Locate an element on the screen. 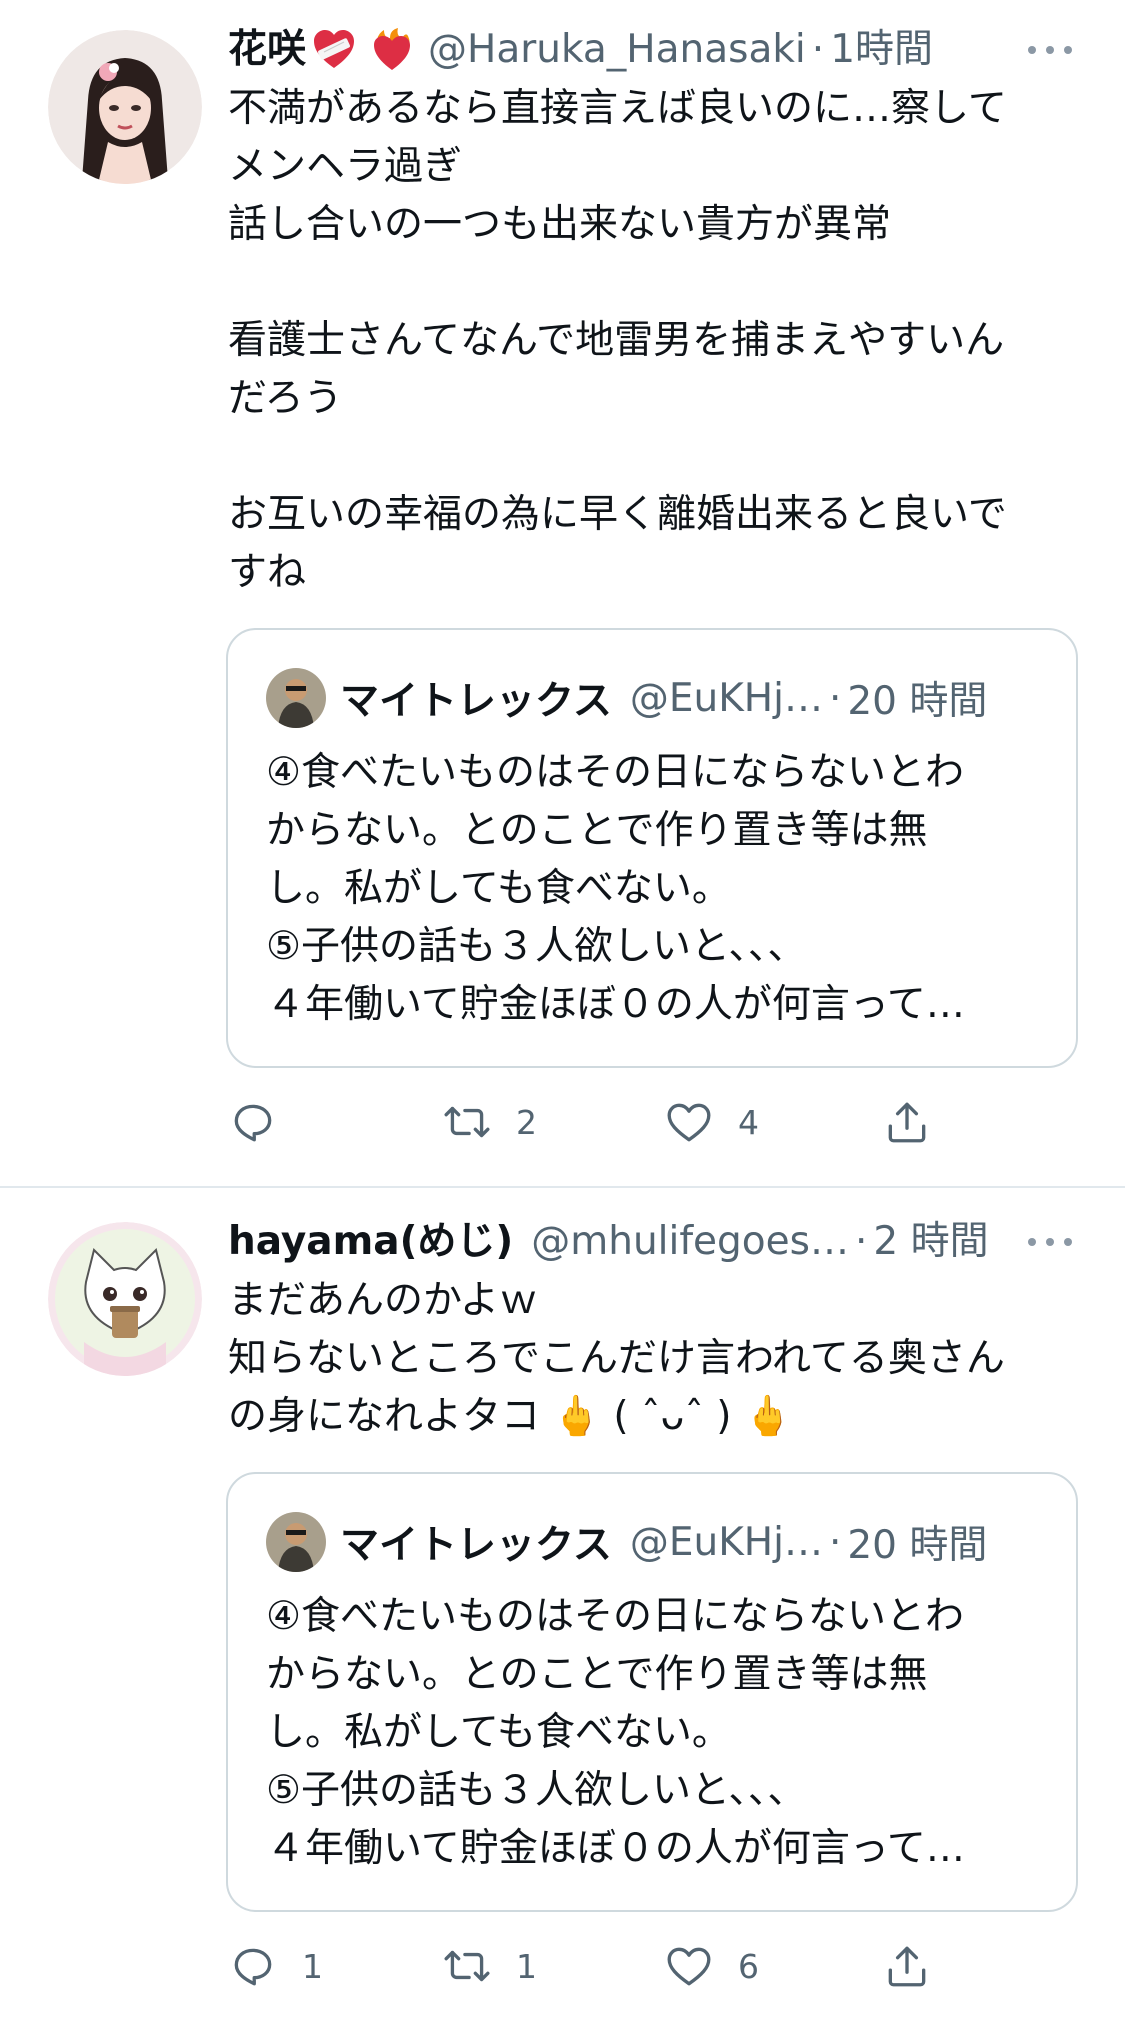 The width and height of the screenshot is (1125, 2022). reply-count: 1 is located at coordinates (312, 1966).